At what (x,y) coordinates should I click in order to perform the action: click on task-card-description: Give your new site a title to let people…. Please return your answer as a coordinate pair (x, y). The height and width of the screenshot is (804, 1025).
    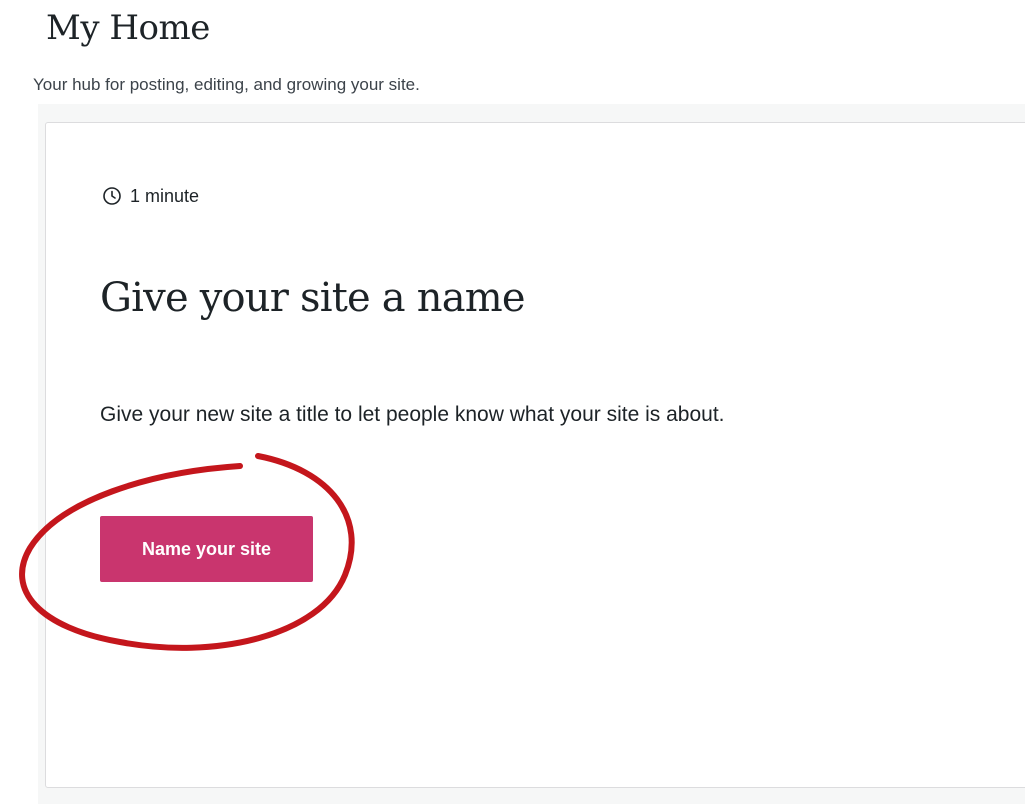
    Looking at the image, I should click on (412, 414).